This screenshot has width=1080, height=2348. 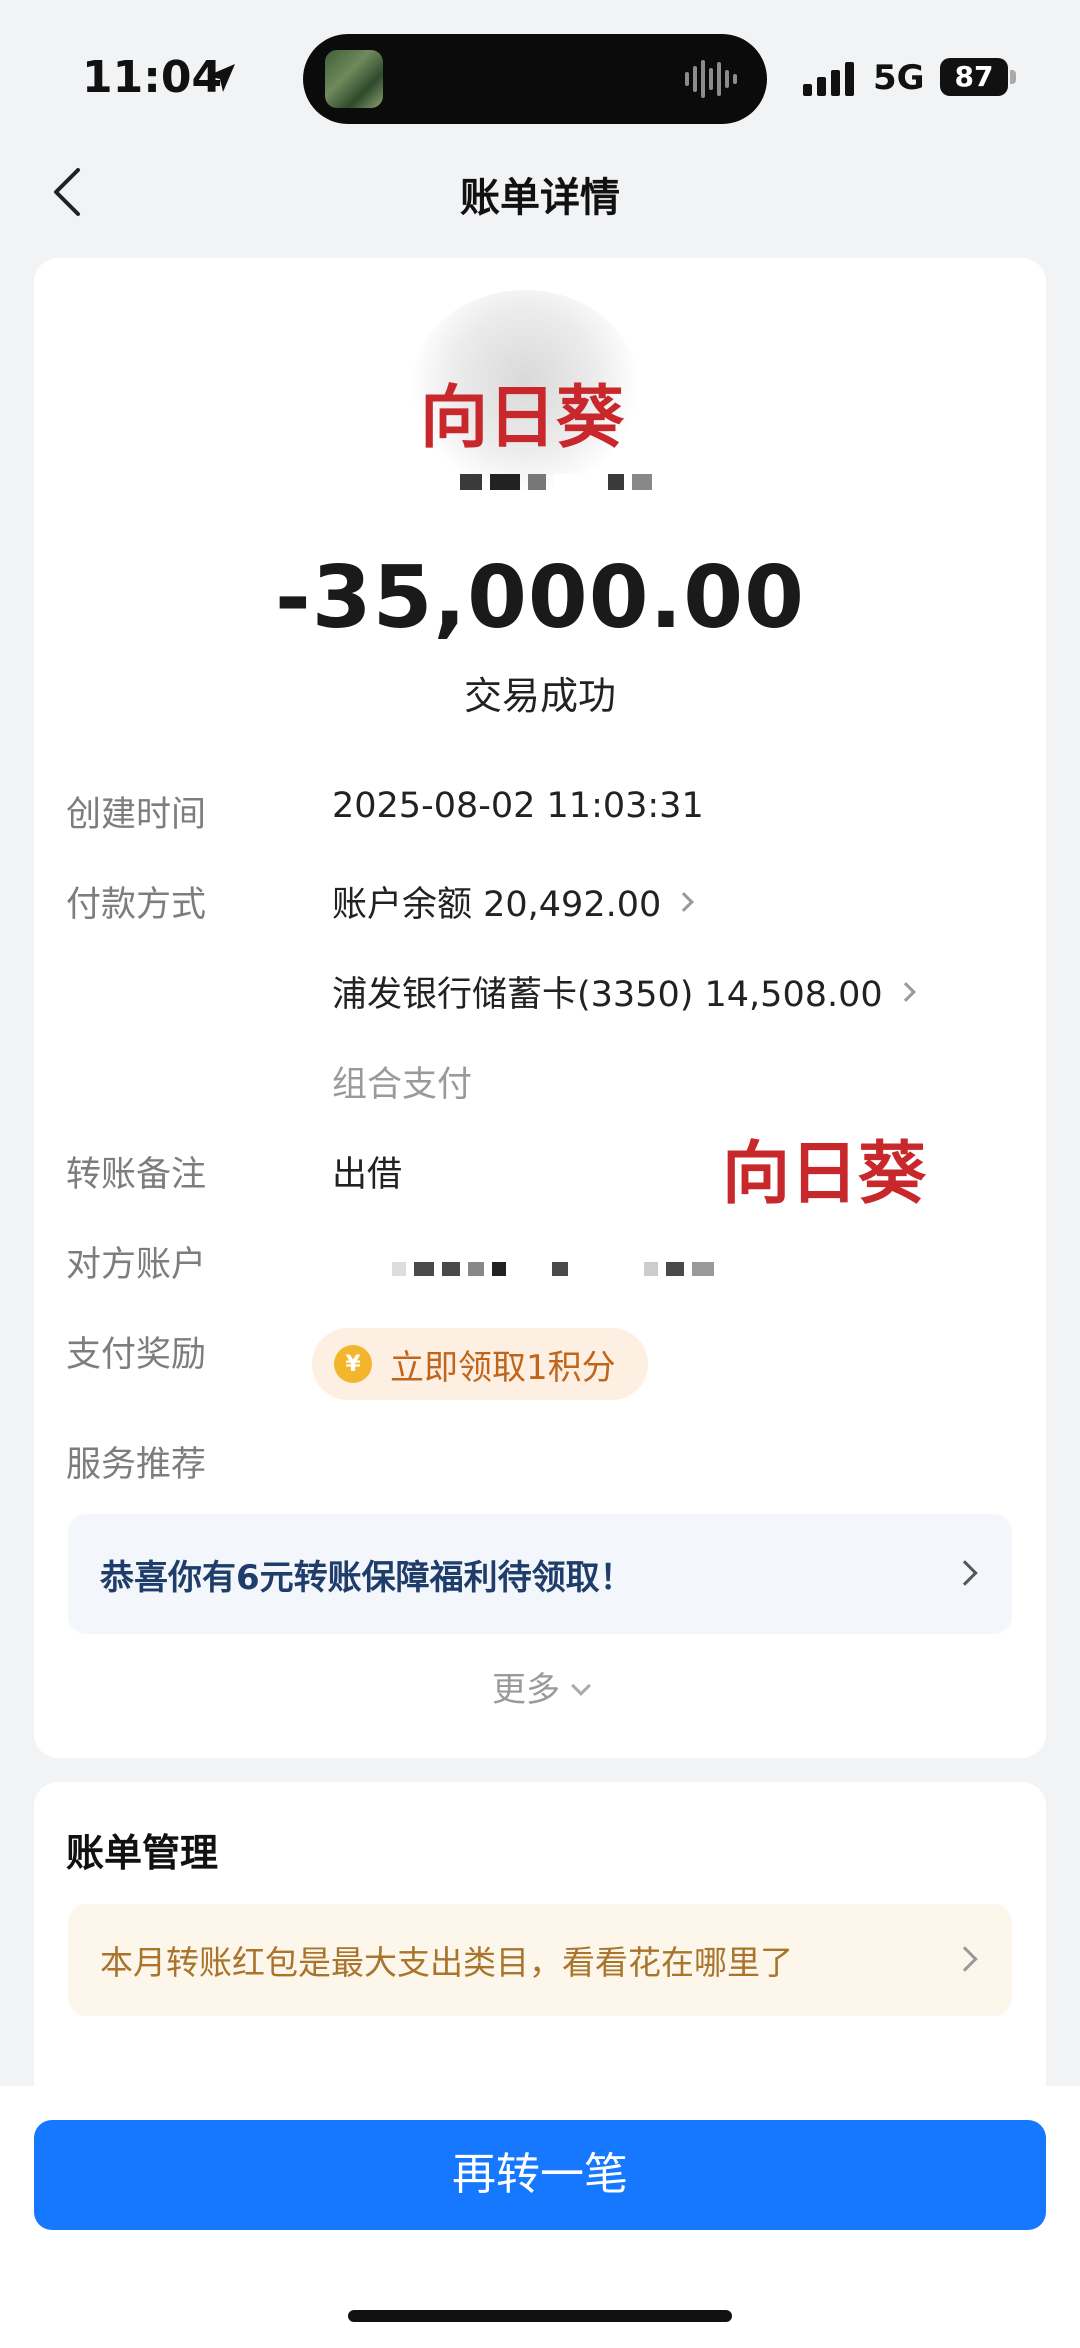 I want to click on payment-card-text: 浦发银行储蓄卡(3350) 14,508.00, so click(x=607, y=995).